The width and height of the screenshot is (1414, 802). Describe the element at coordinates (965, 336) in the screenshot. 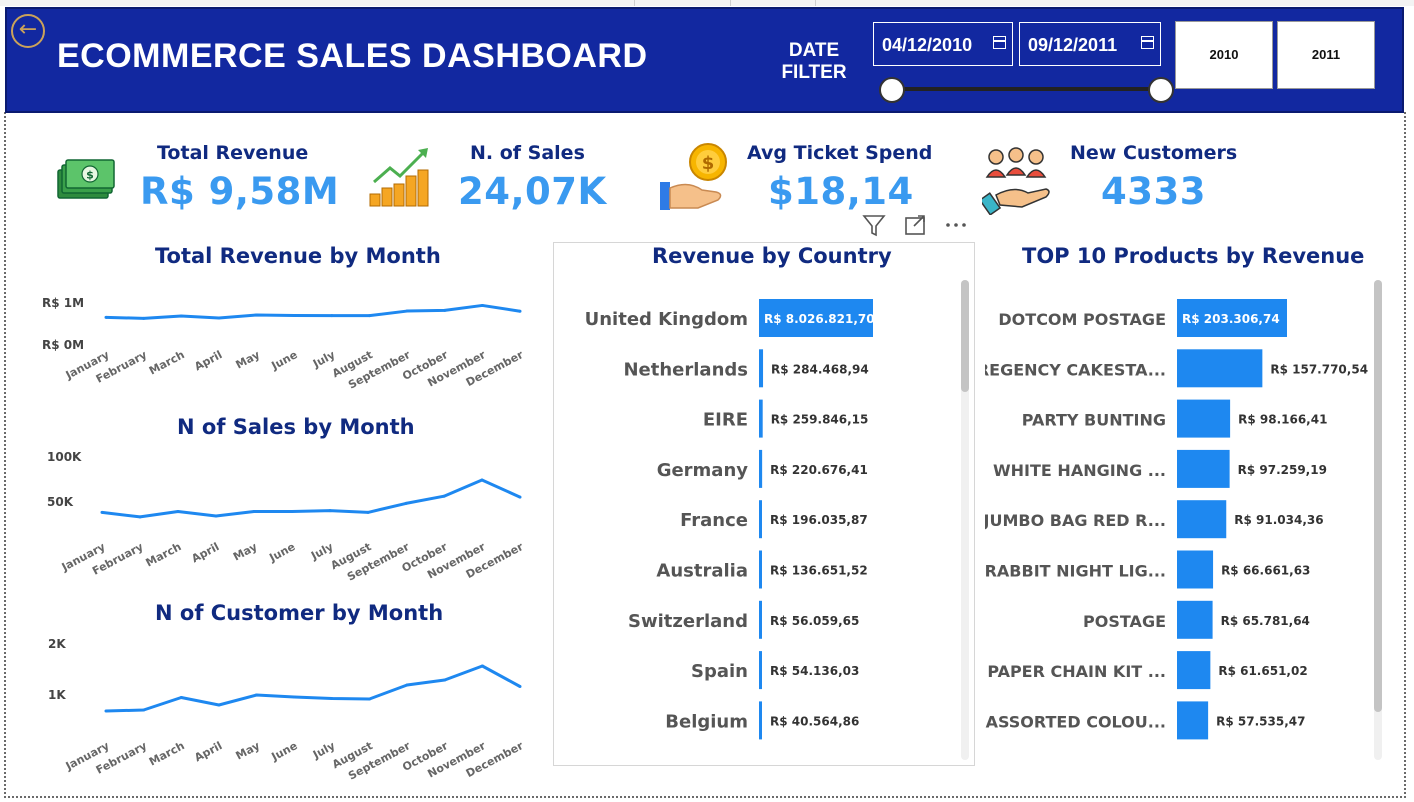

I see `country-scroll-thumb` at that location.